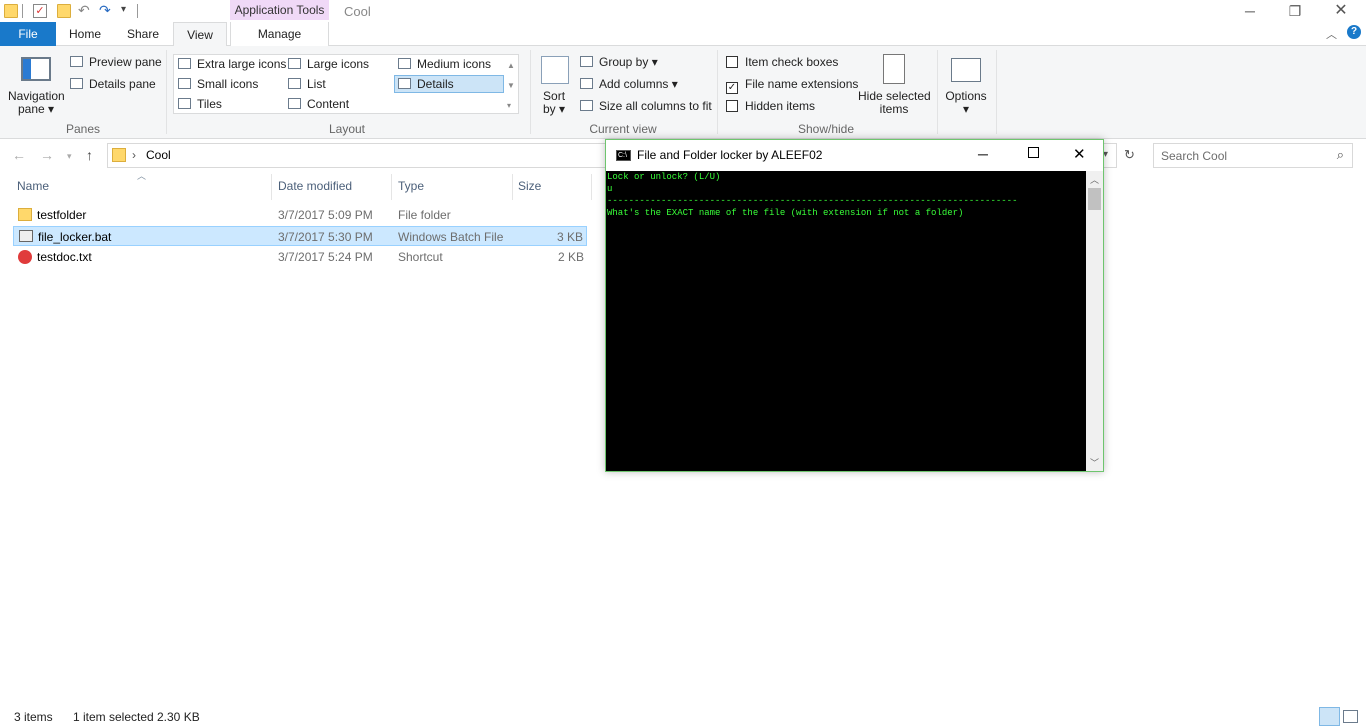 This screenshot has width=1366, height=728. What do you see at coordinates (33, 186) in the screenshot?
I see `column-header-name: Name` at bounding box center [33, 186].